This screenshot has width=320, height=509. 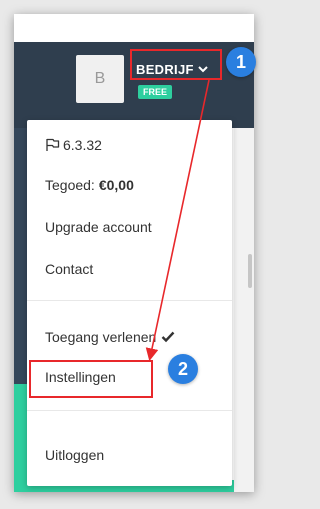 I want to click on step-badge-2: 2, so click(x=183, y=369).